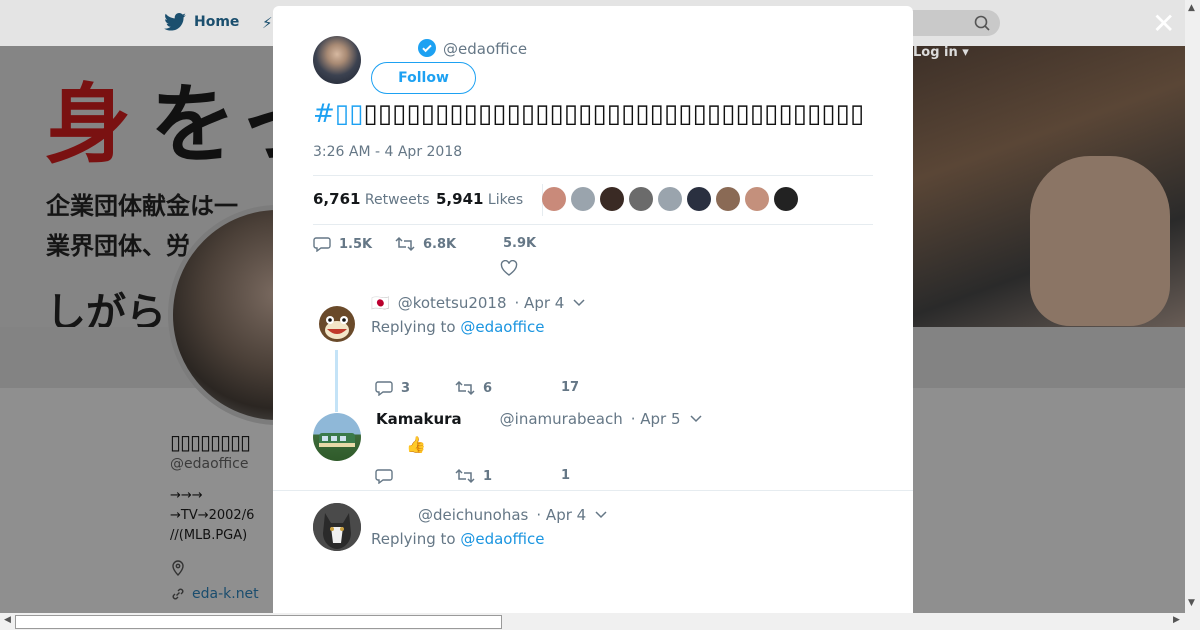  Describe the element at coordinates (485, 49) in the screenshot. I see `tweet-author-handle: @edaoffice` at that location.